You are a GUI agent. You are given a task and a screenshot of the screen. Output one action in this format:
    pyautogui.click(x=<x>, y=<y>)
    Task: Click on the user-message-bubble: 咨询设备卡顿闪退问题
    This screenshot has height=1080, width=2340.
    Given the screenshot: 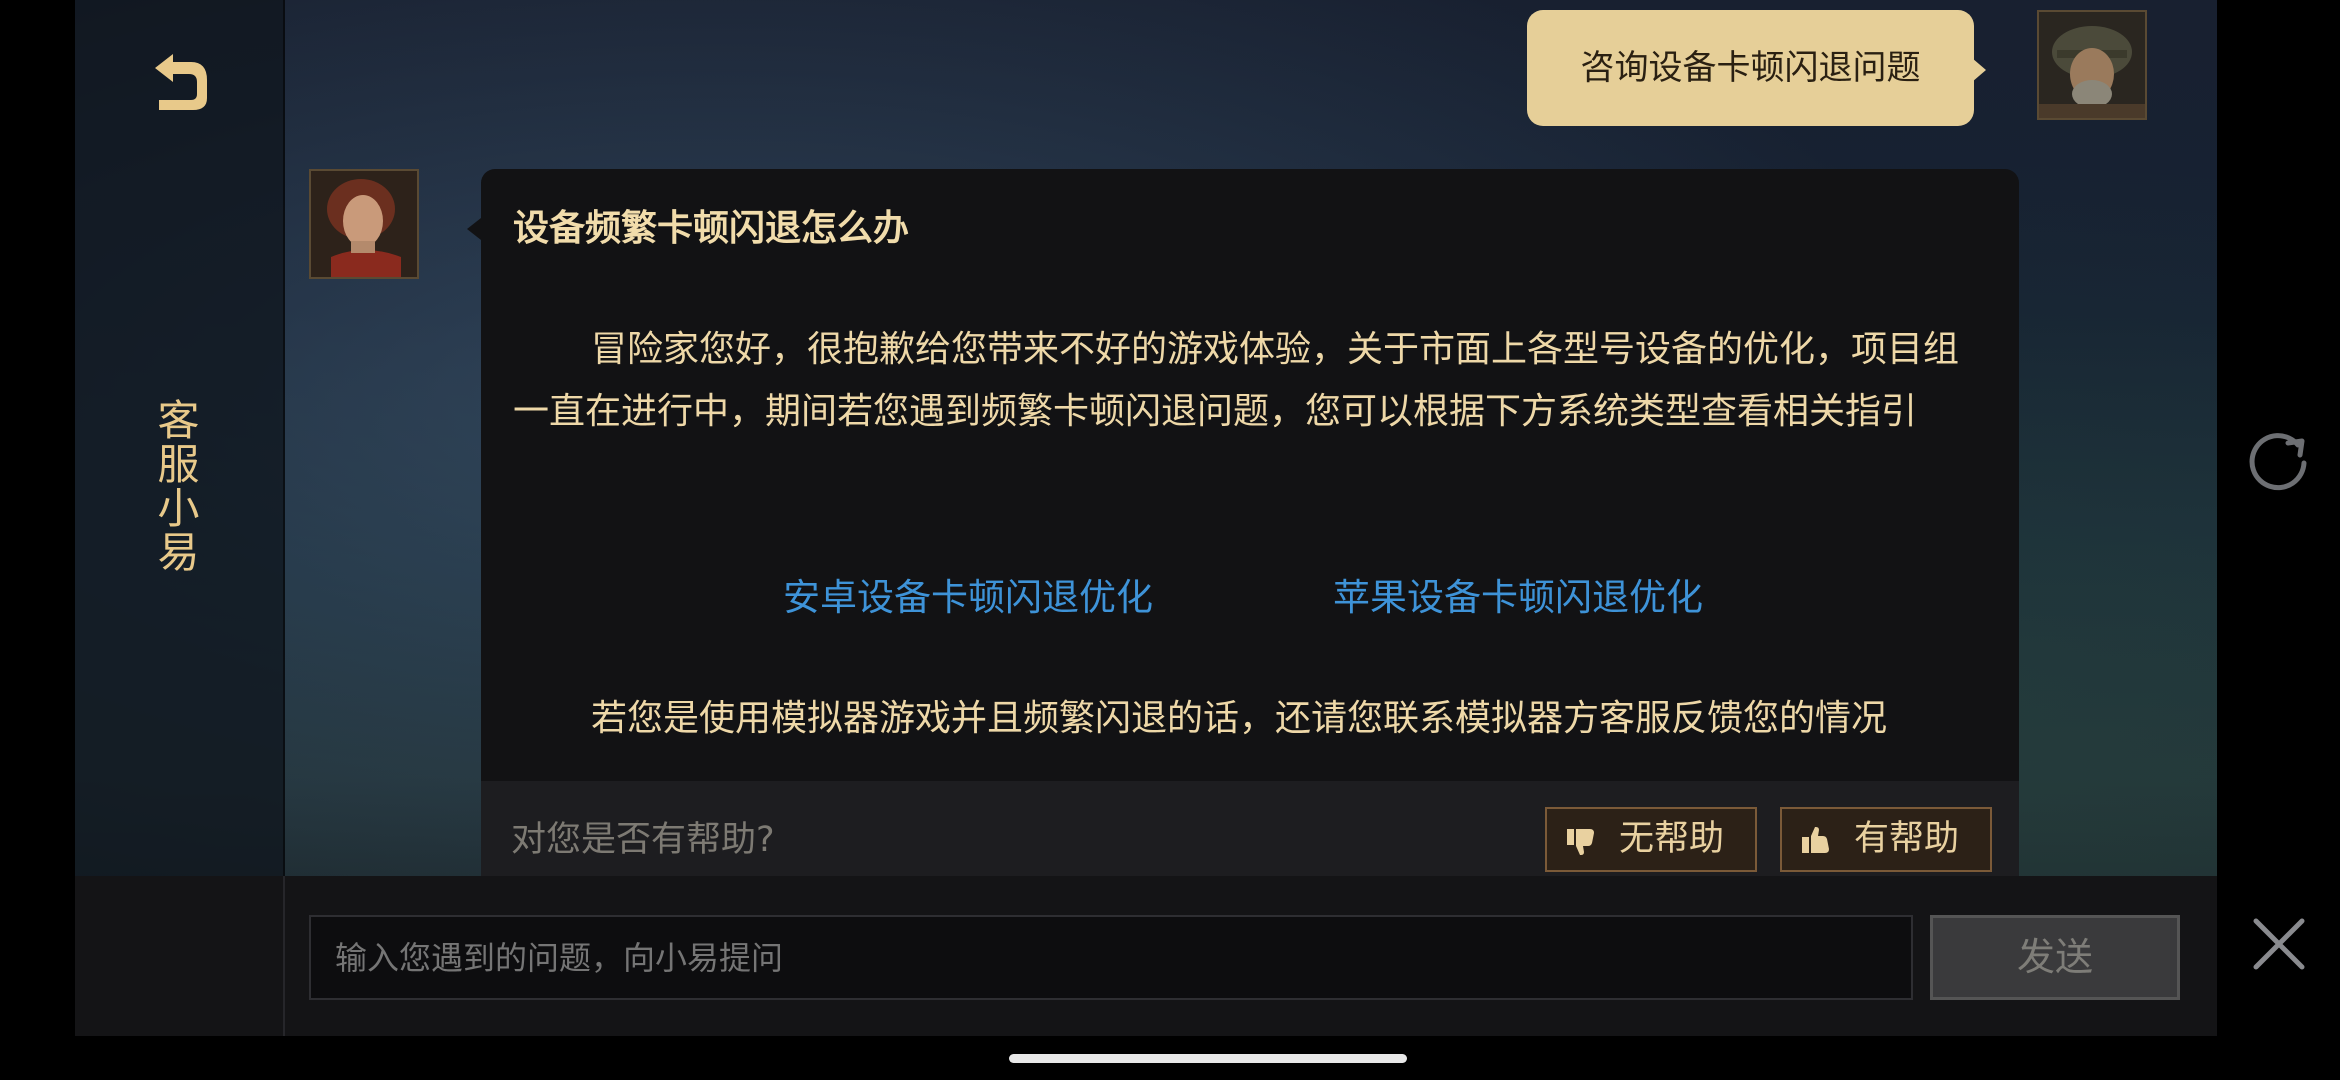 What is the action you would take?
    pyautogui.click(x=1750, y=68)
    